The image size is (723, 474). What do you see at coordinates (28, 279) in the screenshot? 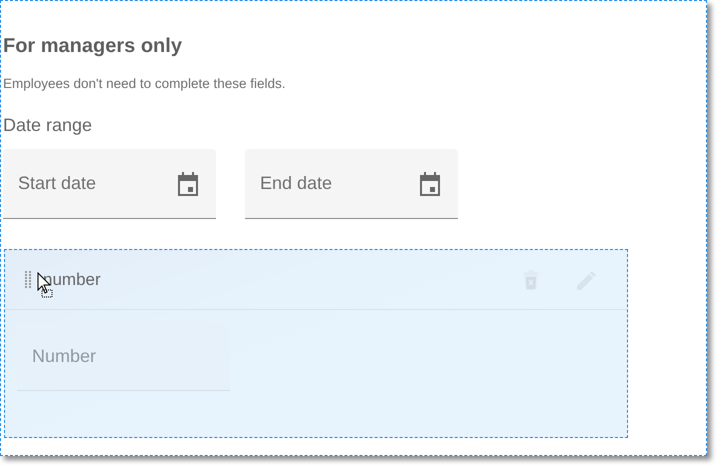
I see `drag-handle-icon` at bounding box center [28, 279].